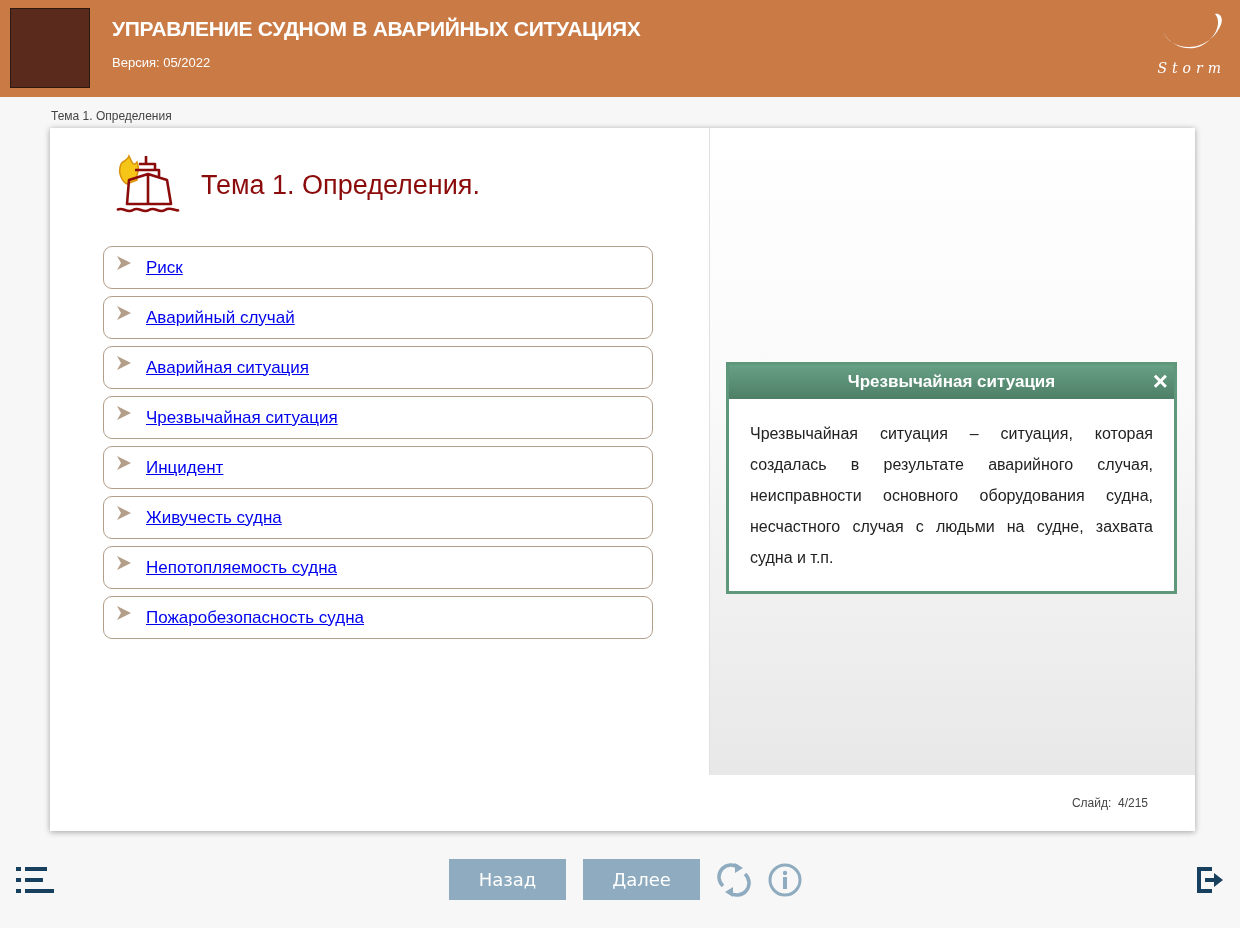  What do you see at coordinates (111, 116) in the screenshot?
I see `breadcrumb: Тема 1. Определения` at bounding box center [111, 116].